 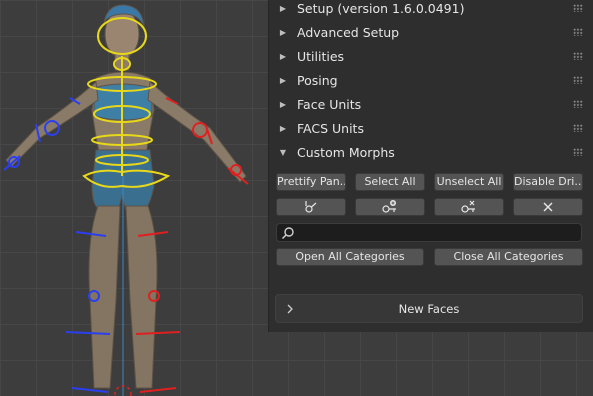 I want to click on add-key-button, so click(x=390, y=207).